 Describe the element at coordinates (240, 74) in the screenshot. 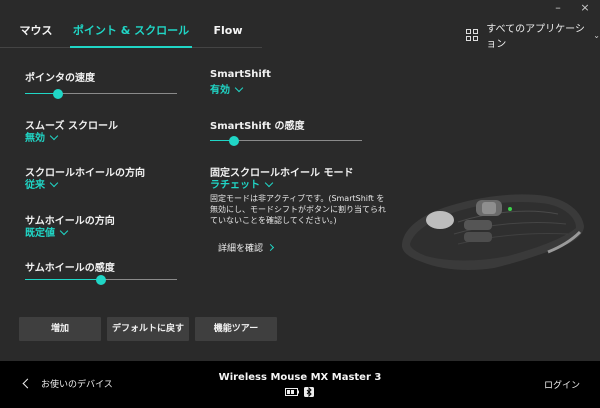

I see `smartshift-label: SmartShift` at that location.